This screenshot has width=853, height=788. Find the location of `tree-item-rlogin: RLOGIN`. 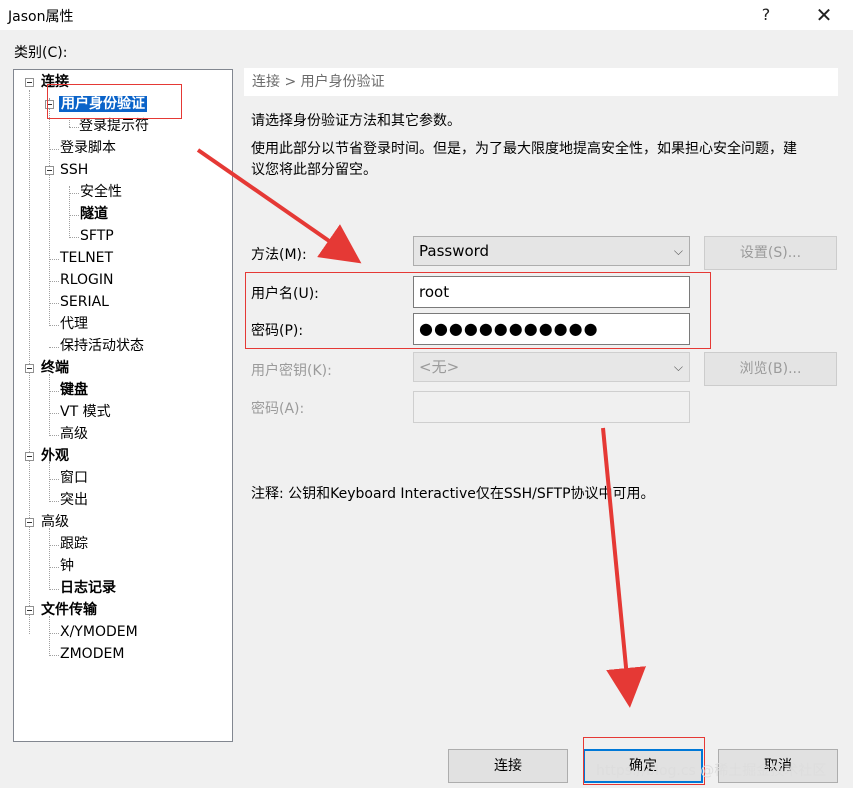

tree-item-rlogin: RLOGIN is located at coordinates (87, 280).